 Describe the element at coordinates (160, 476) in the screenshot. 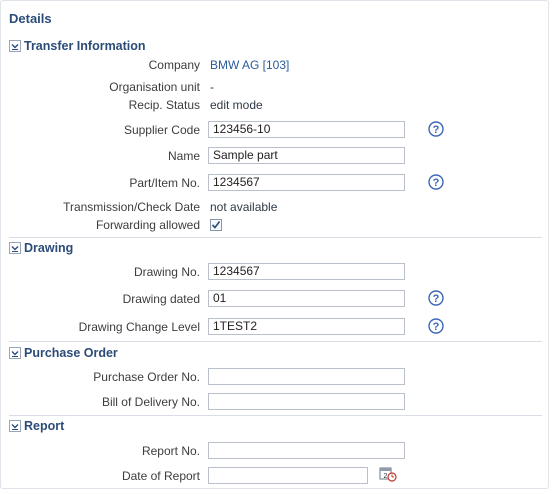

I see `date-of-report-label: Date of Report` at that location.